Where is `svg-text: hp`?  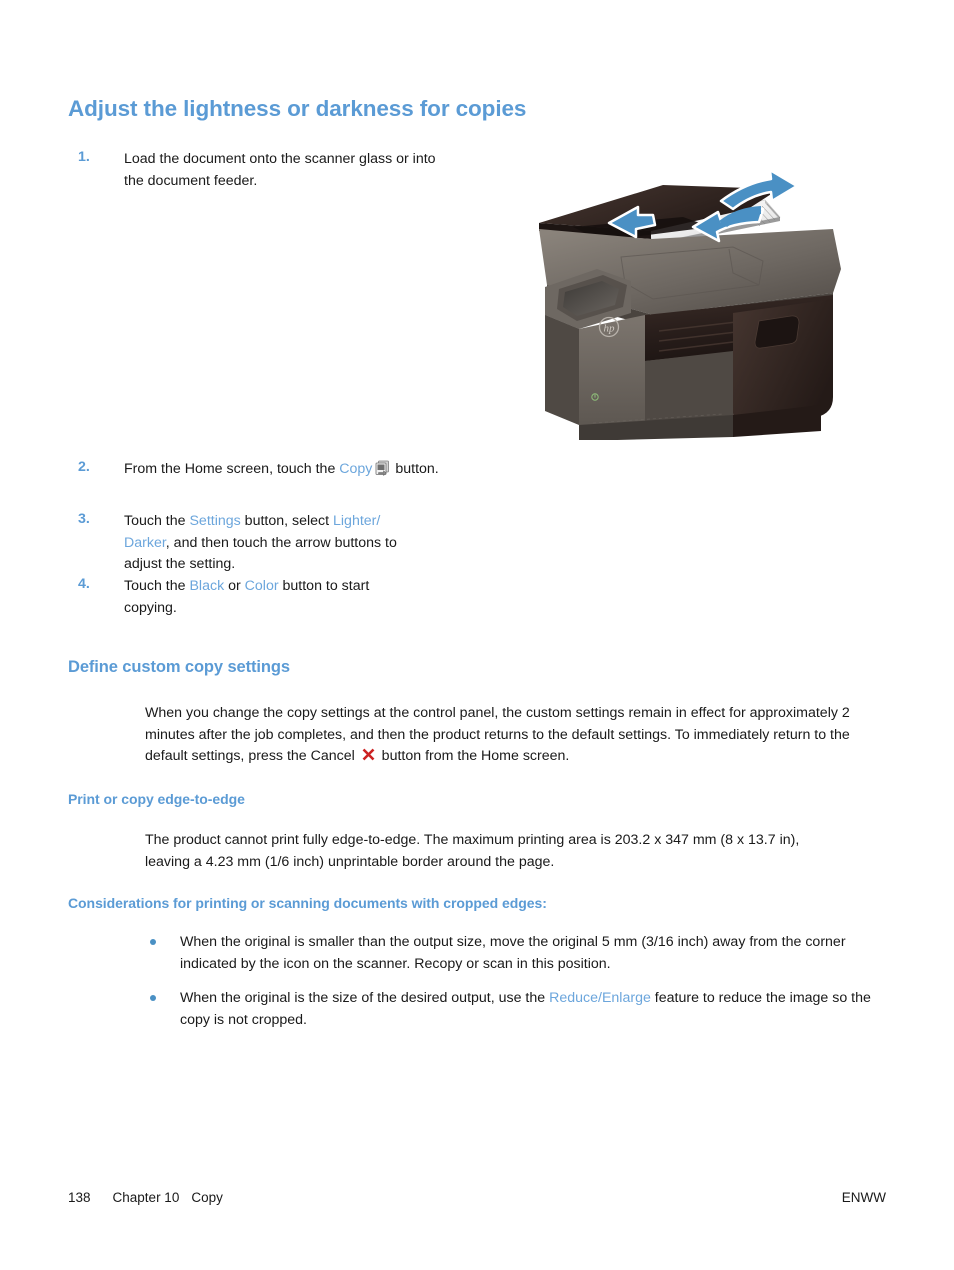 svg-text: hp is located at coordinates (610, 329).